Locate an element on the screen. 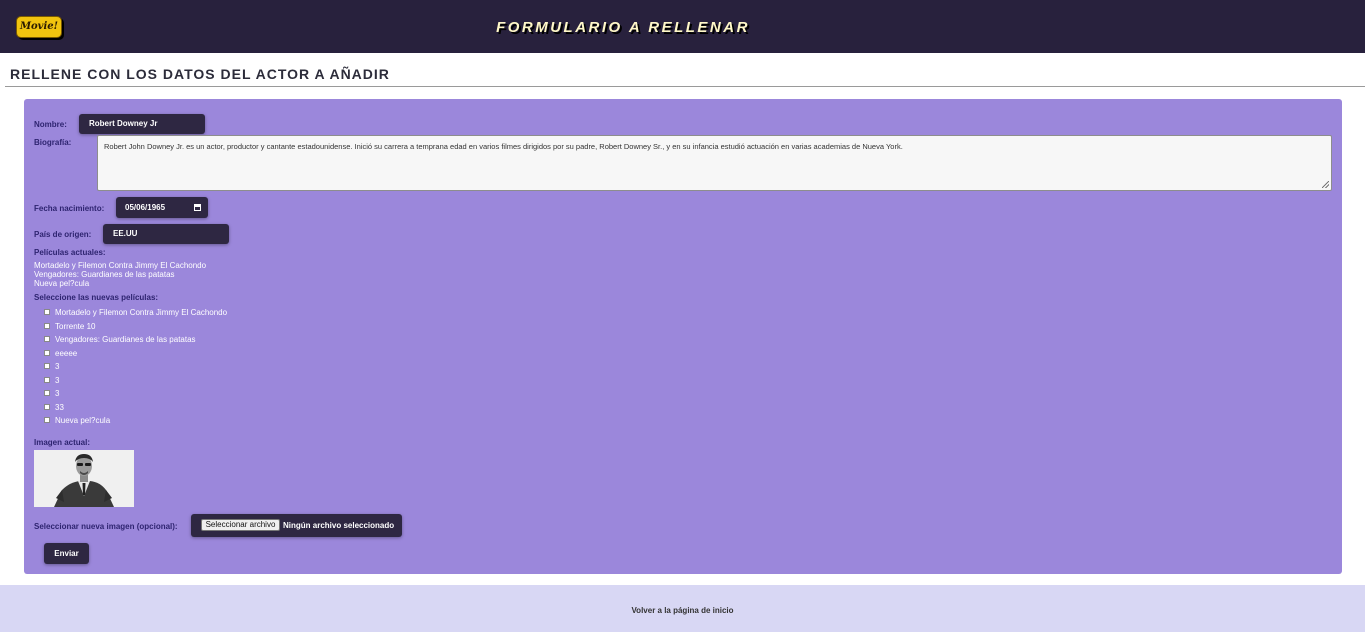 Image resolution: width=1365 pixels, height=632 pixels. resize-grip-icon is located at coordinates (1325, 184).